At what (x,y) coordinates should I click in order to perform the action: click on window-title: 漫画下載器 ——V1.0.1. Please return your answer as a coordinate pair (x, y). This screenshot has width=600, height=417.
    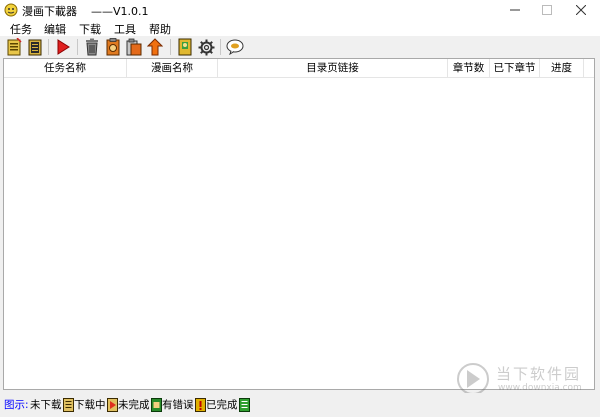
    Looking at the image, I should click on (85, 11).